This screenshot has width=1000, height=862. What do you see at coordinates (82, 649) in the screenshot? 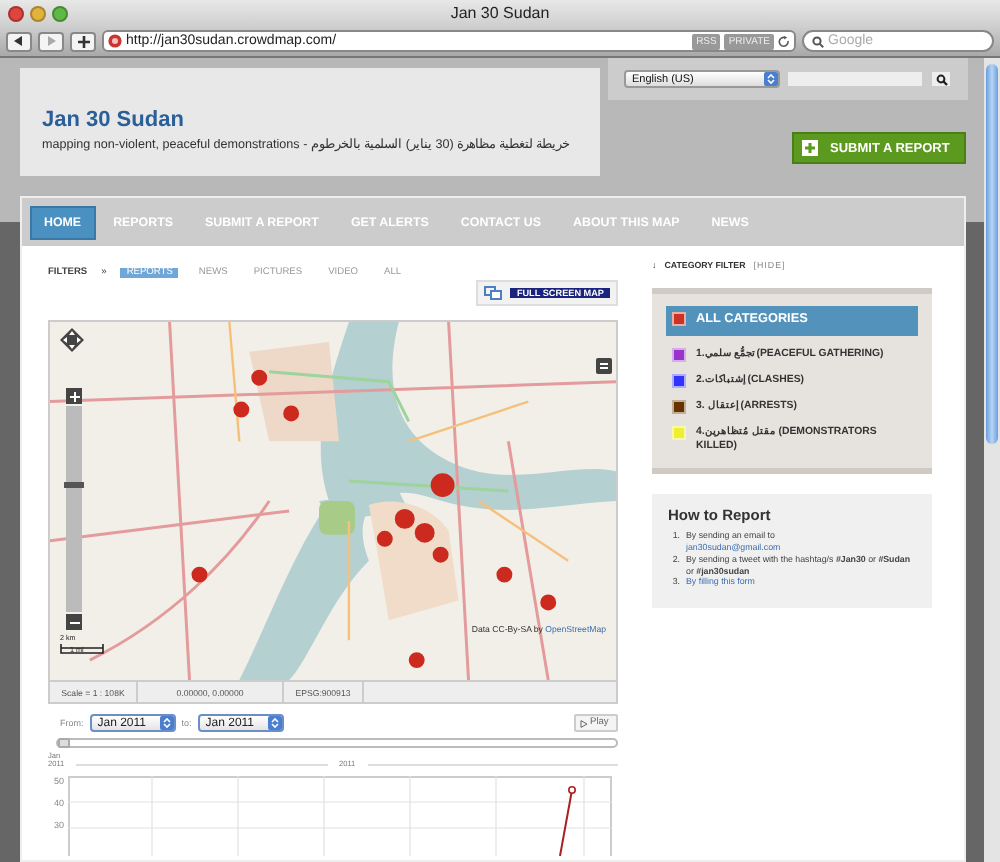
I see `scale-bar-icon` at bounding box center [82, 649].